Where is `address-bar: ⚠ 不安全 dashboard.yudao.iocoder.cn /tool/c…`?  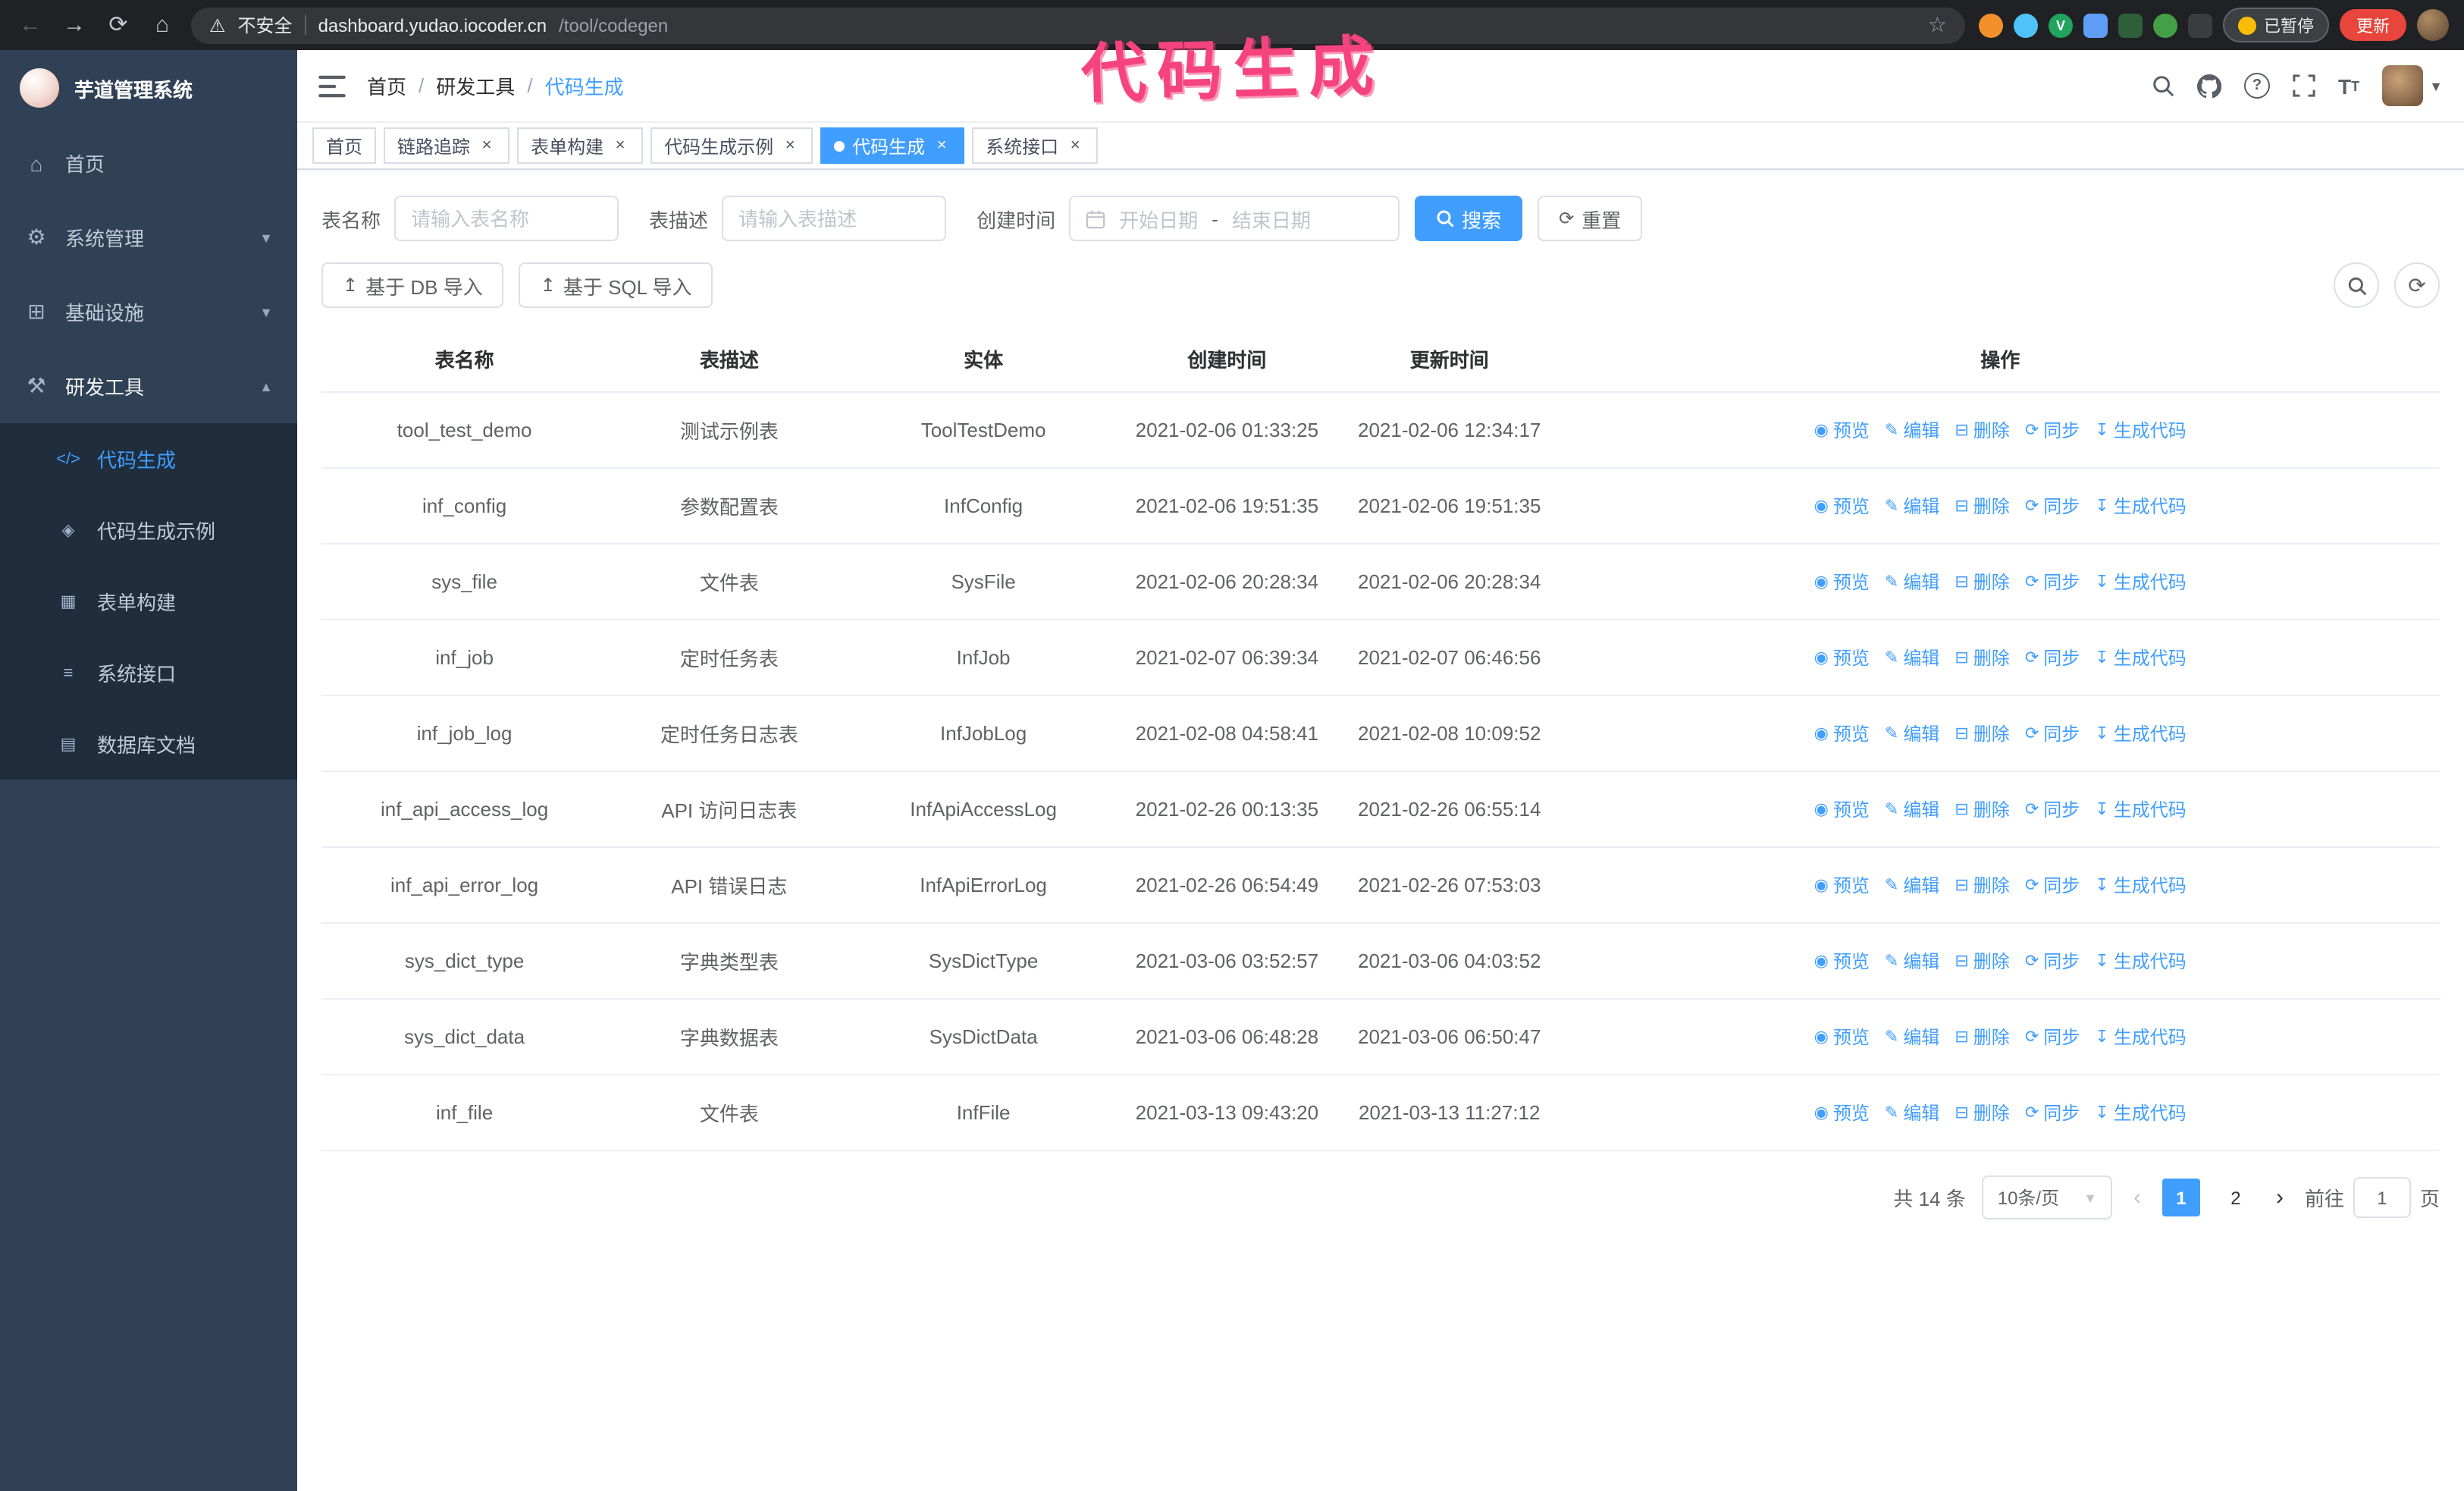 address-bar: ⚠ 不安全 dashboard.yudao.iocoder.cn /tool/c… is located at coordinates (1078, 25).